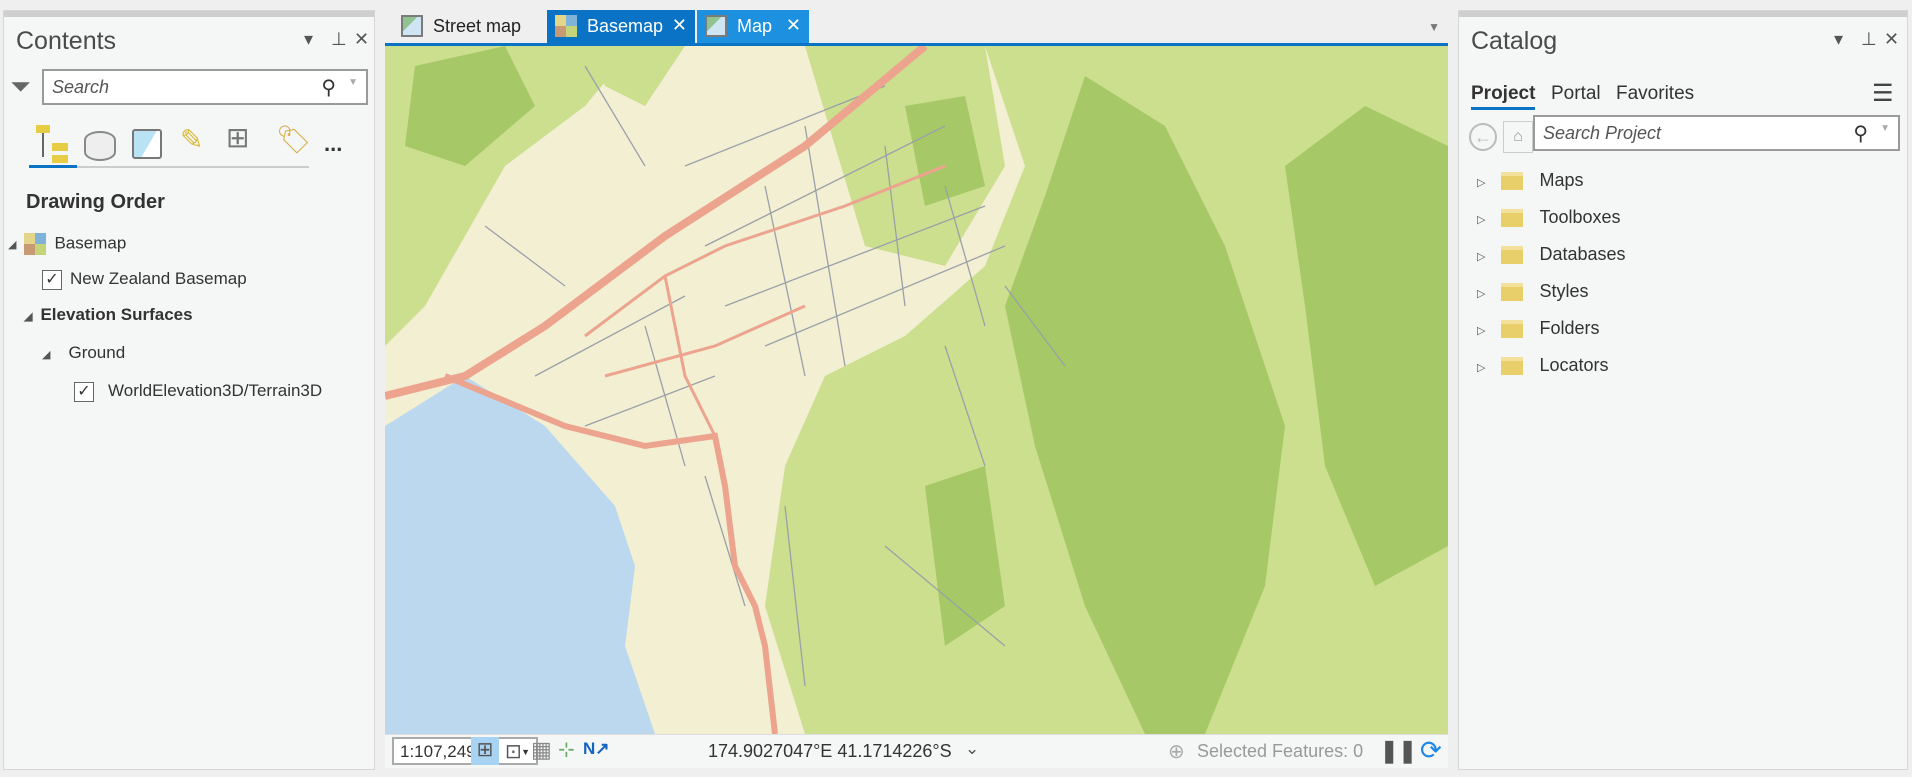 This screenshot has height=777, width=1912. Describe the element at coordinates (1564, 291) in the screenshot. I see `item-label: Styles` at that location.